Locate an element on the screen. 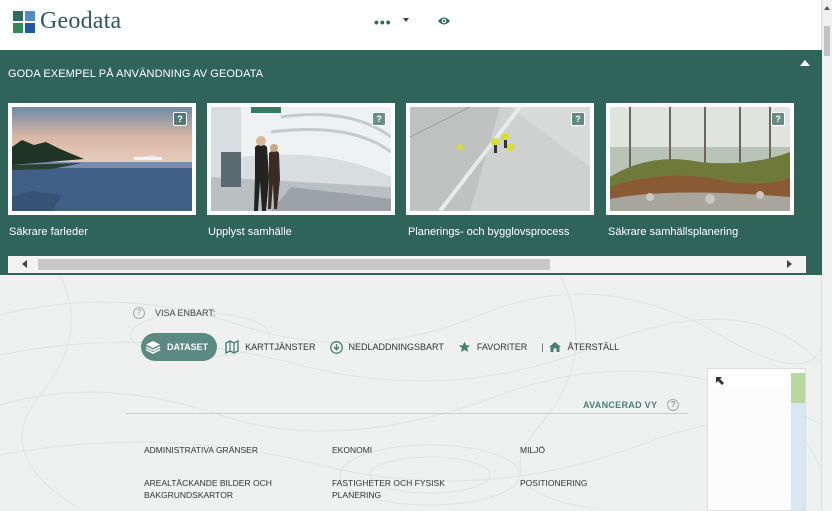  filter-aterstall-label: ÅTERSTÄLL is located at coordinates (593, 347).